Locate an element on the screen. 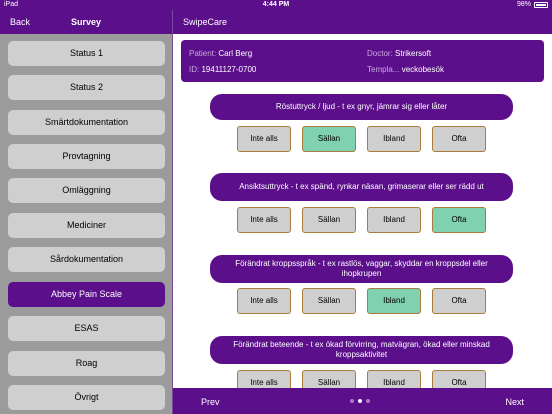  app-title: SwipeCare is located at coordinates (205, 22).